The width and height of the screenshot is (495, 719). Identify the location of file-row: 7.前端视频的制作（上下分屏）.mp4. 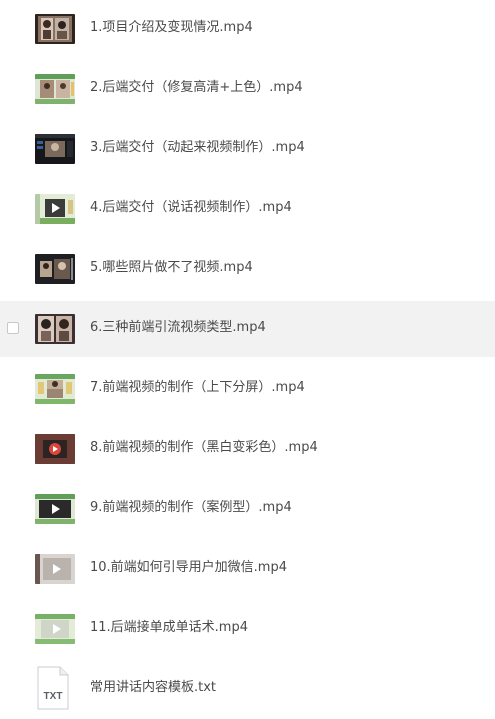
(247, 389).